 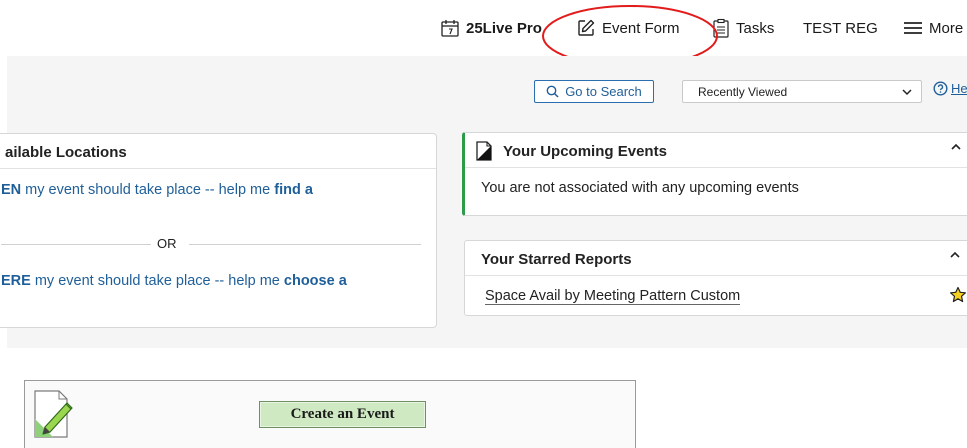 I want to click on help-icon, so click(x=940, y=88).